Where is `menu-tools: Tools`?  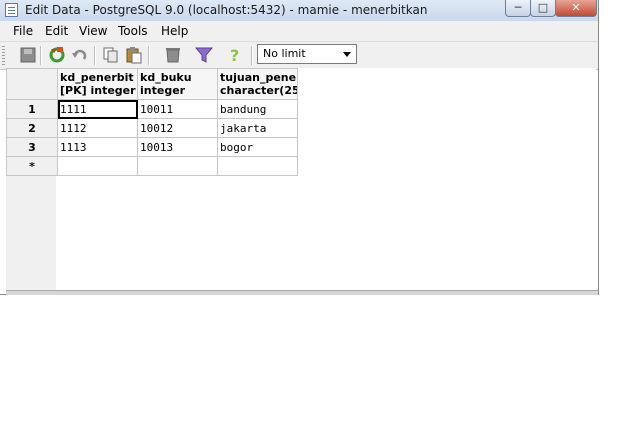 menu-tools: Tools is located at coordinates (133, 31).